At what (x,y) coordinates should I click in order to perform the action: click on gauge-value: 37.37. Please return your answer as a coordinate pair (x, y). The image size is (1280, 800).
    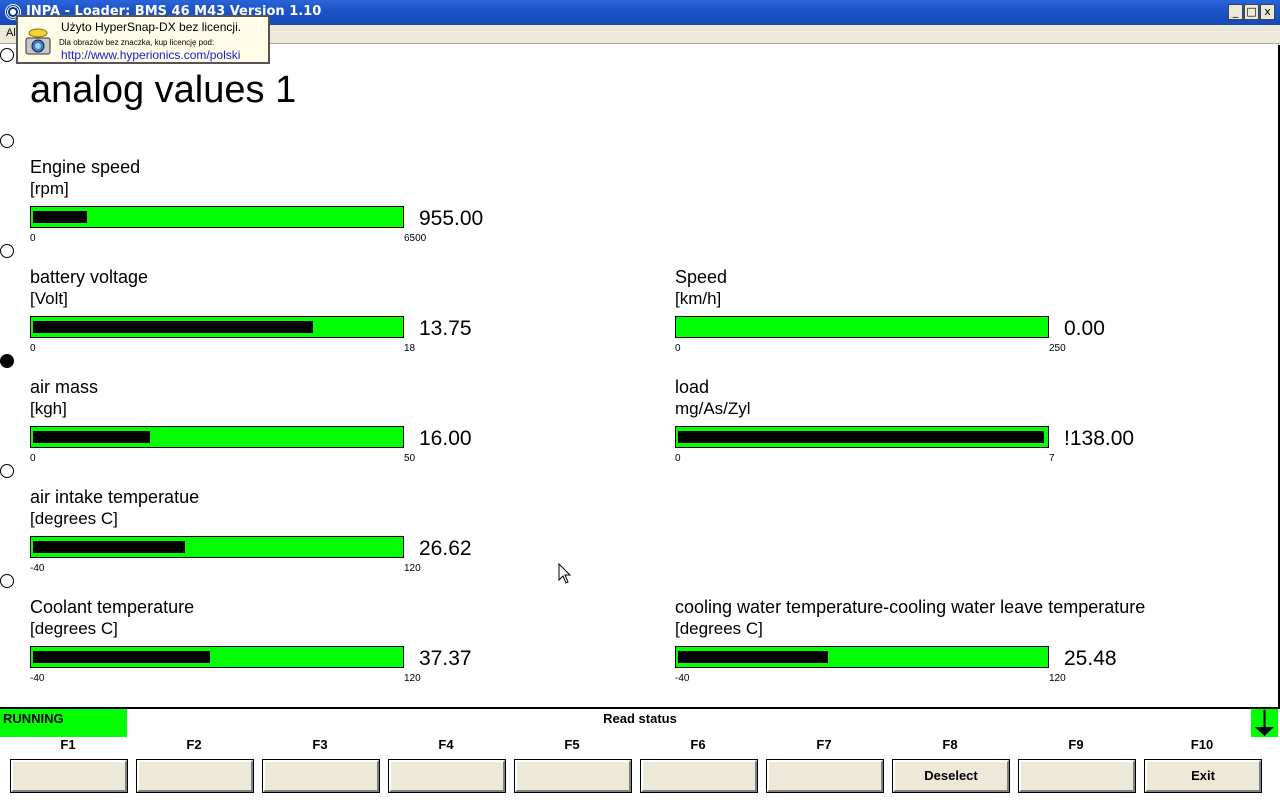
    Looking at the image, I should click on (445, 658).